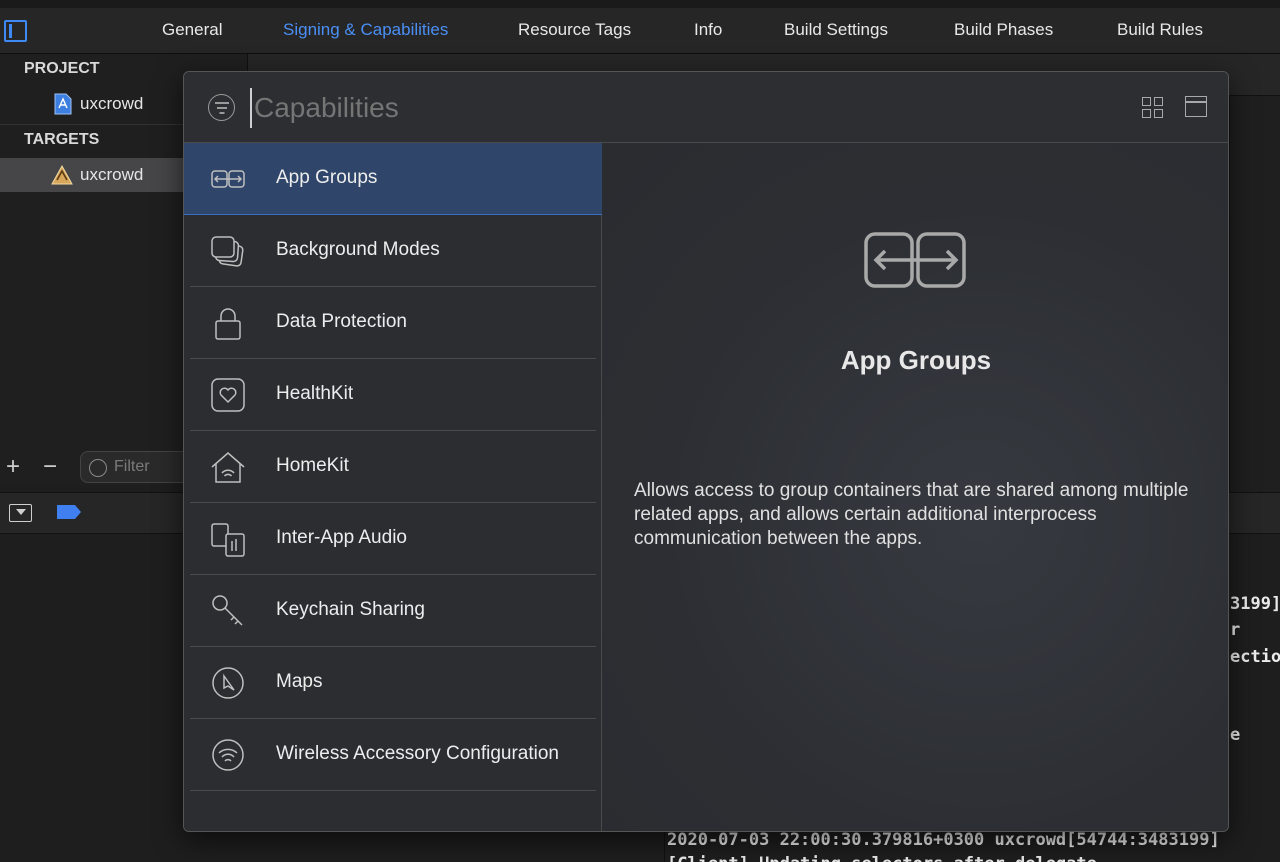 Image resolution: width=1280 pixels, height=862 pixels. What do you see at coordinates (15, 31) in the screenshot?
I see `navigator-toggle-icon` at bounding box center [15, 31].